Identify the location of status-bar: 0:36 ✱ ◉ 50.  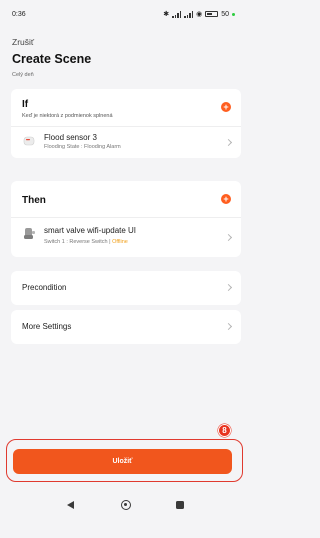
(121, 14).